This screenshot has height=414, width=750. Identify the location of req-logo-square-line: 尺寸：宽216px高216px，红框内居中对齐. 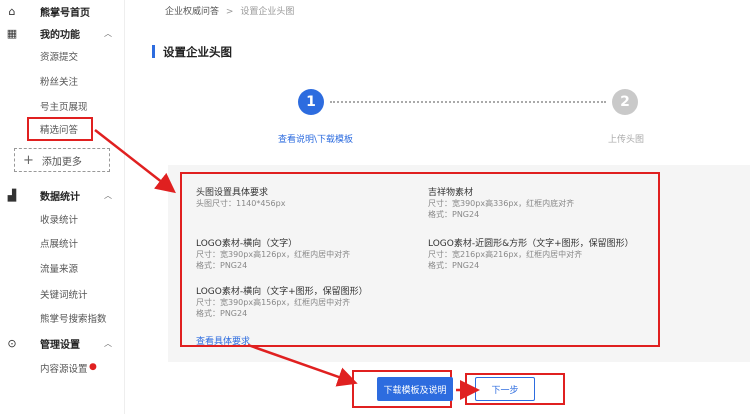
(505, 254).